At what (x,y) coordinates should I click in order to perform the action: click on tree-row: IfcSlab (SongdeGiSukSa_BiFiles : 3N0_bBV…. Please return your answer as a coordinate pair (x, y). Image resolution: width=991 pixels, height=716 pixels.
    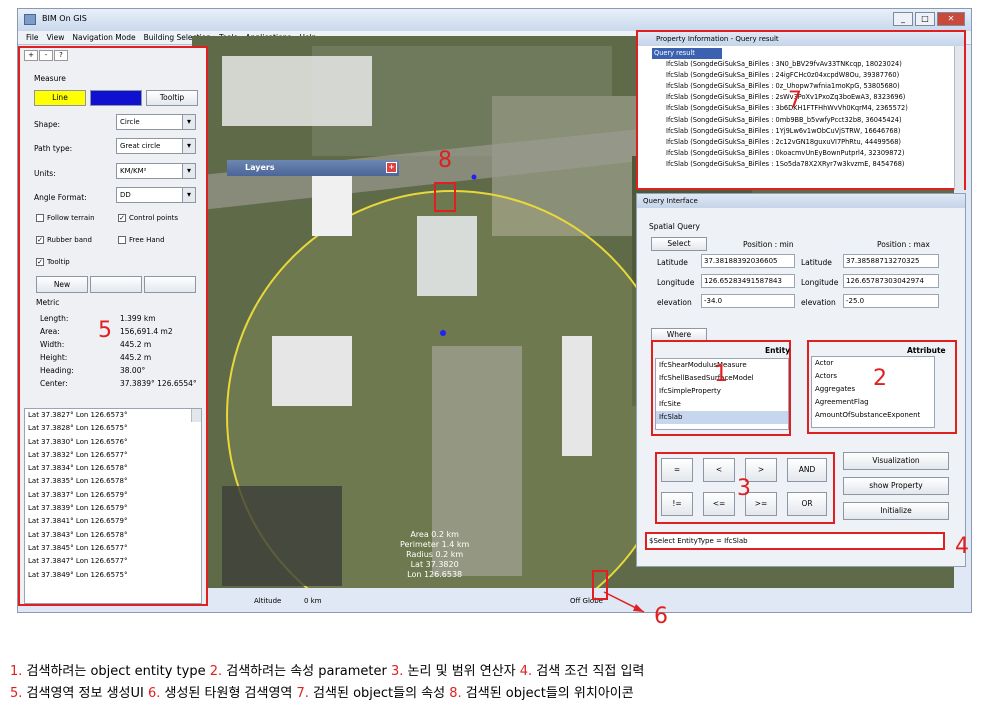
    Looking at the image, I should click on (797, 64).